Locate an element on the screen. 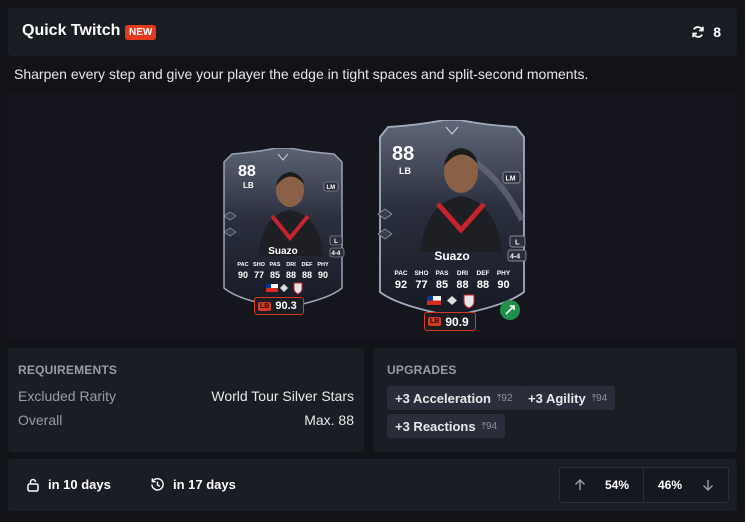 The image size is (745, 522). new-badge: NEW is located at coordinates (141, 32).